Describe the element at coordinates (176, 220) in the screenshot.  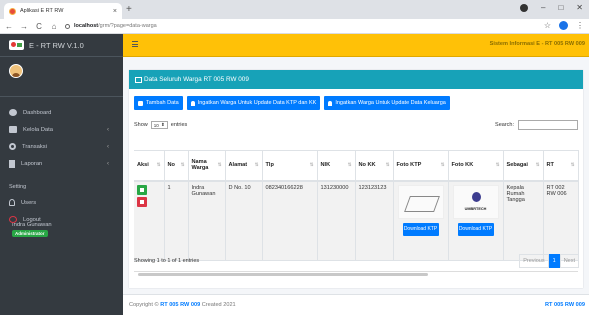
I see `cell-no: 1` at that location.